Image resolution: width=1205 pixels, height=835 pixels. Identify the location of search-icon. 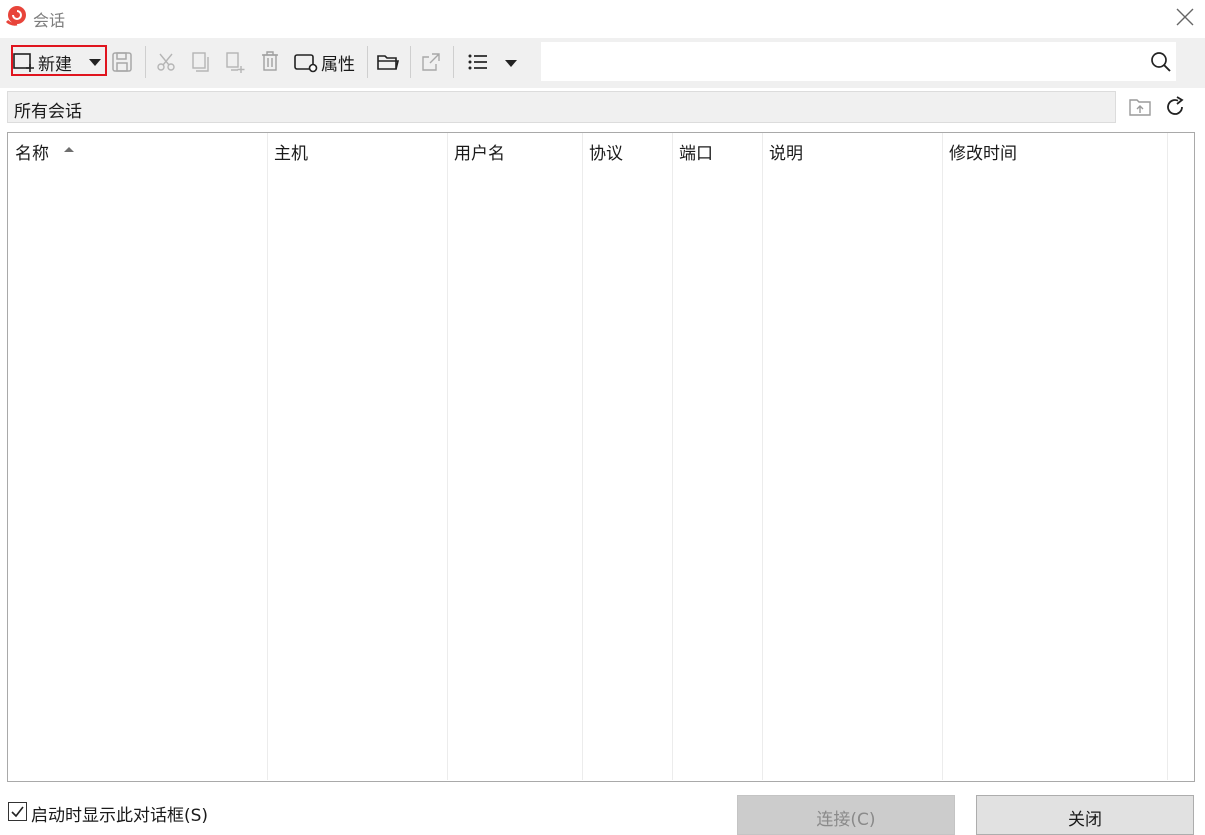
(1161, 62).